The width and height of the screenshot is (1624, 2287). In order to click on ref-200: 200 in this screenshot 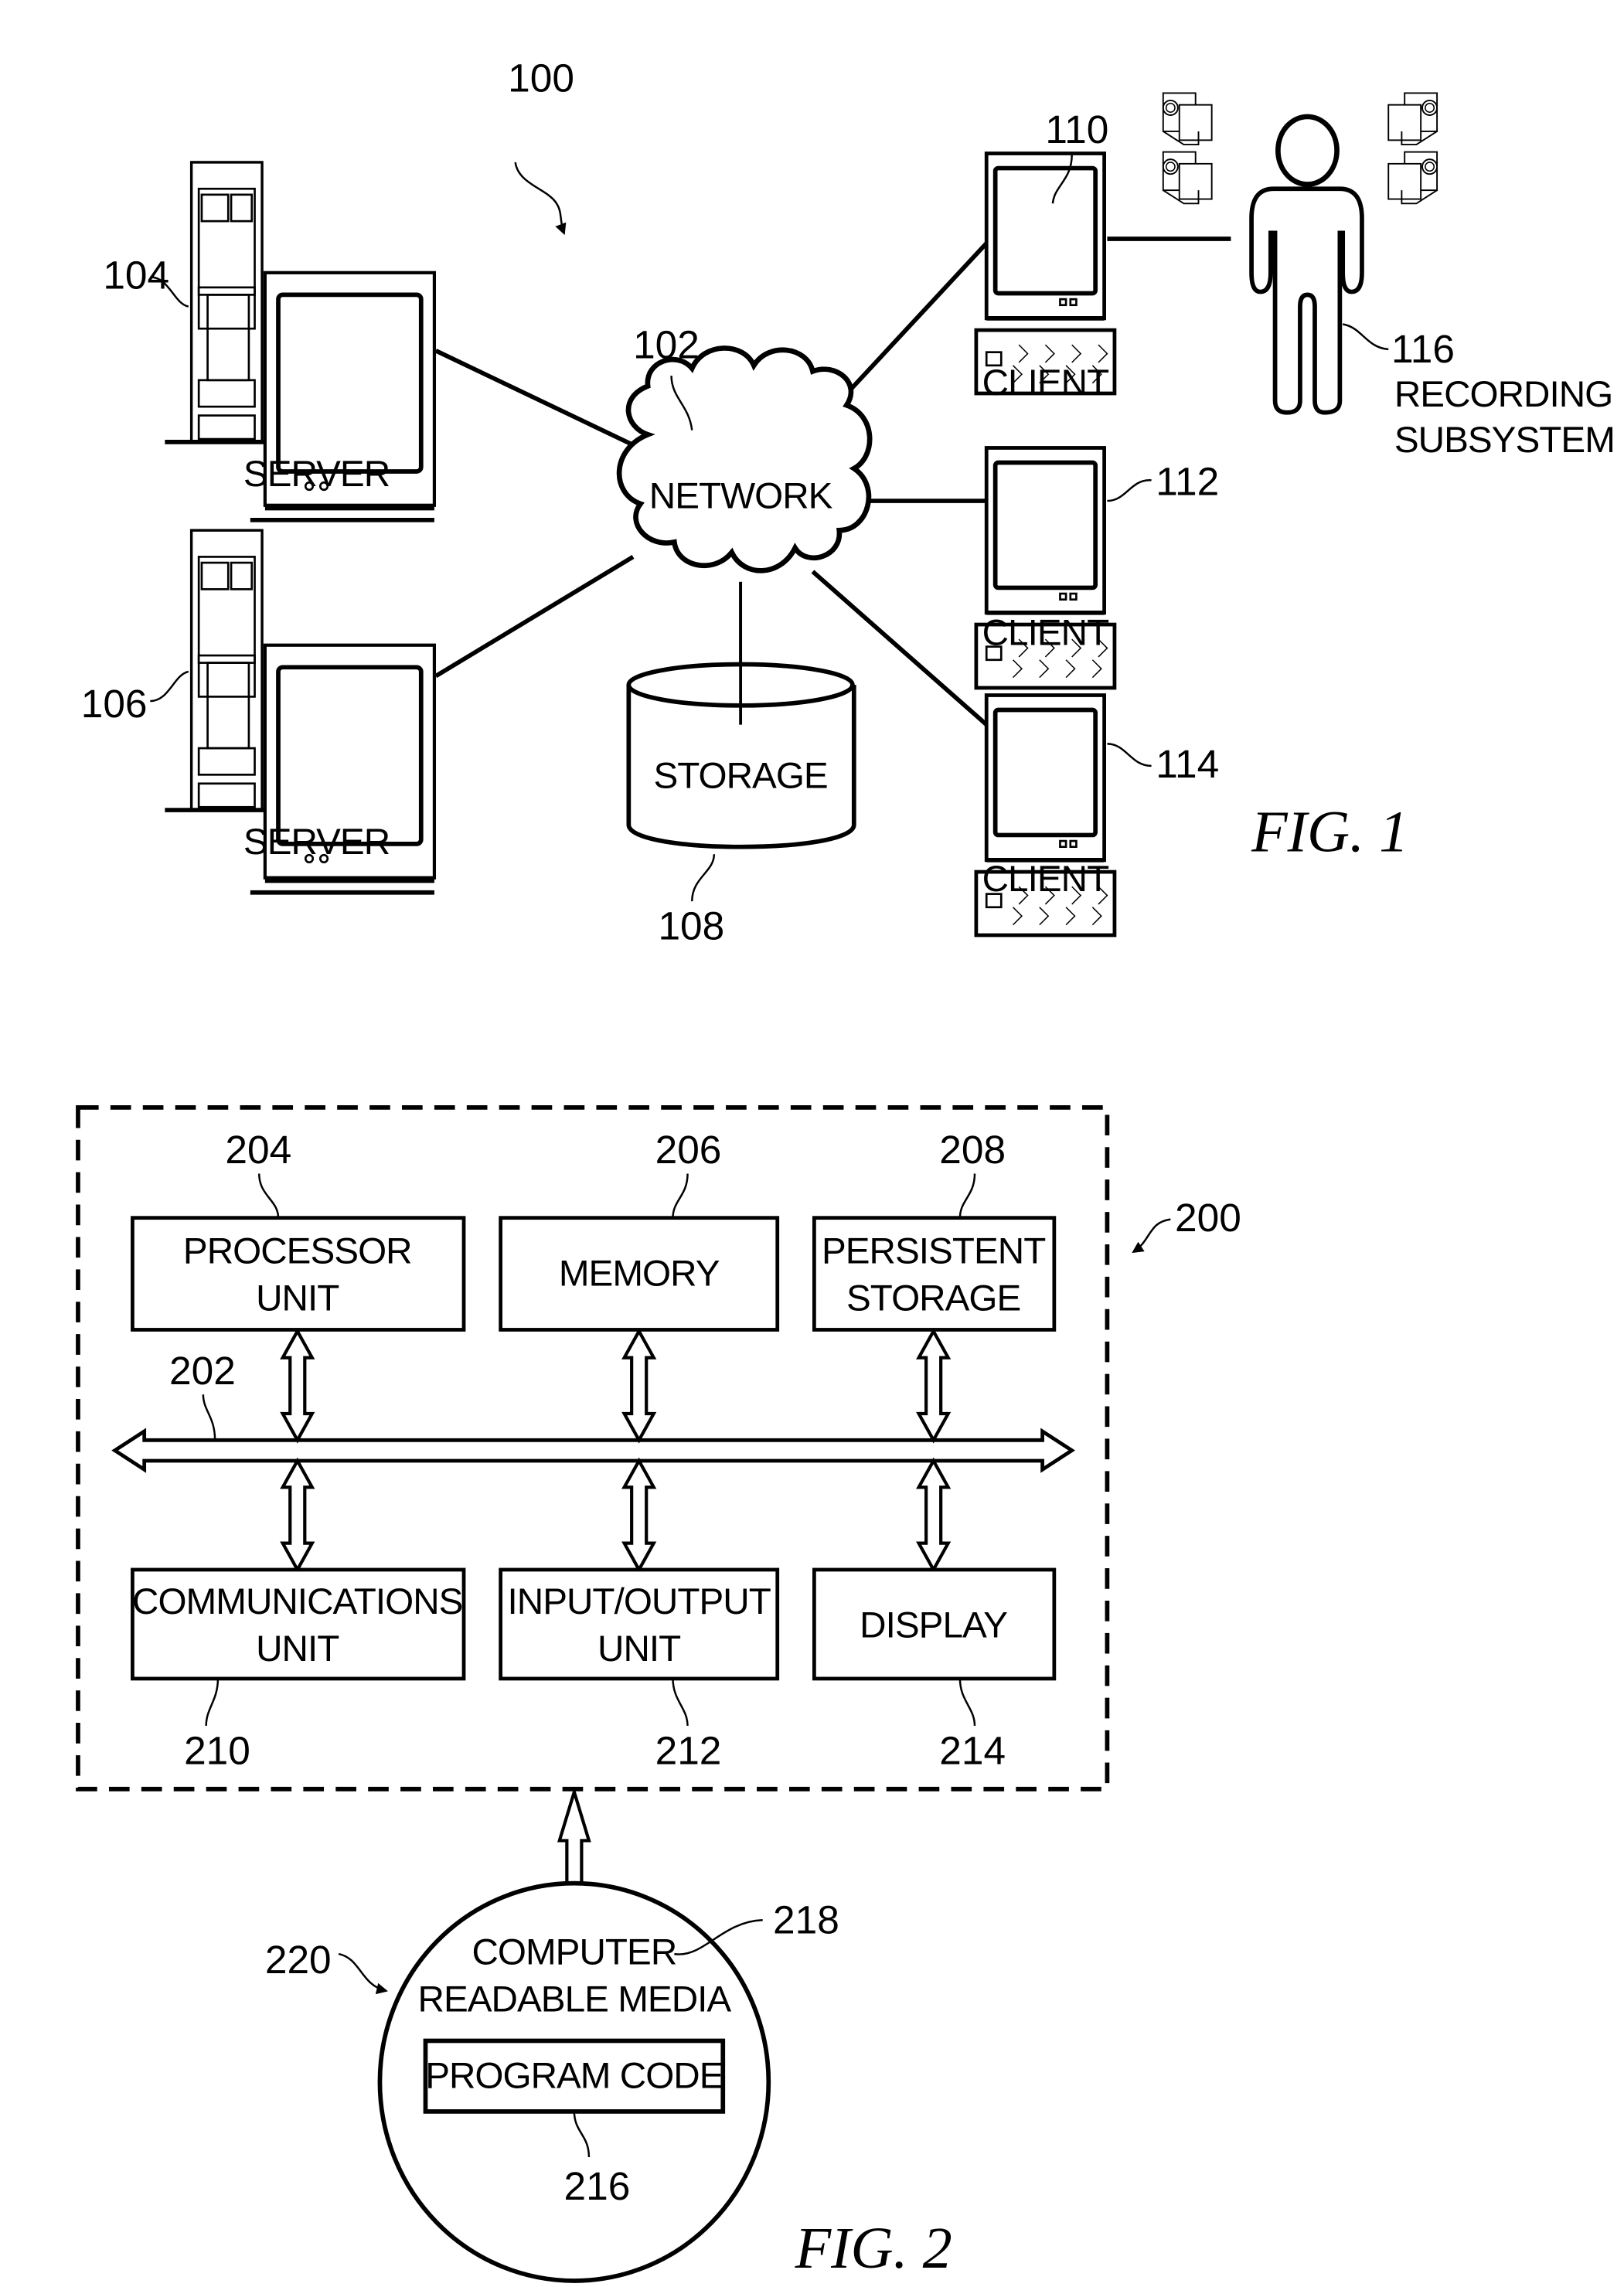, I will do `click(1208, 1217)`.